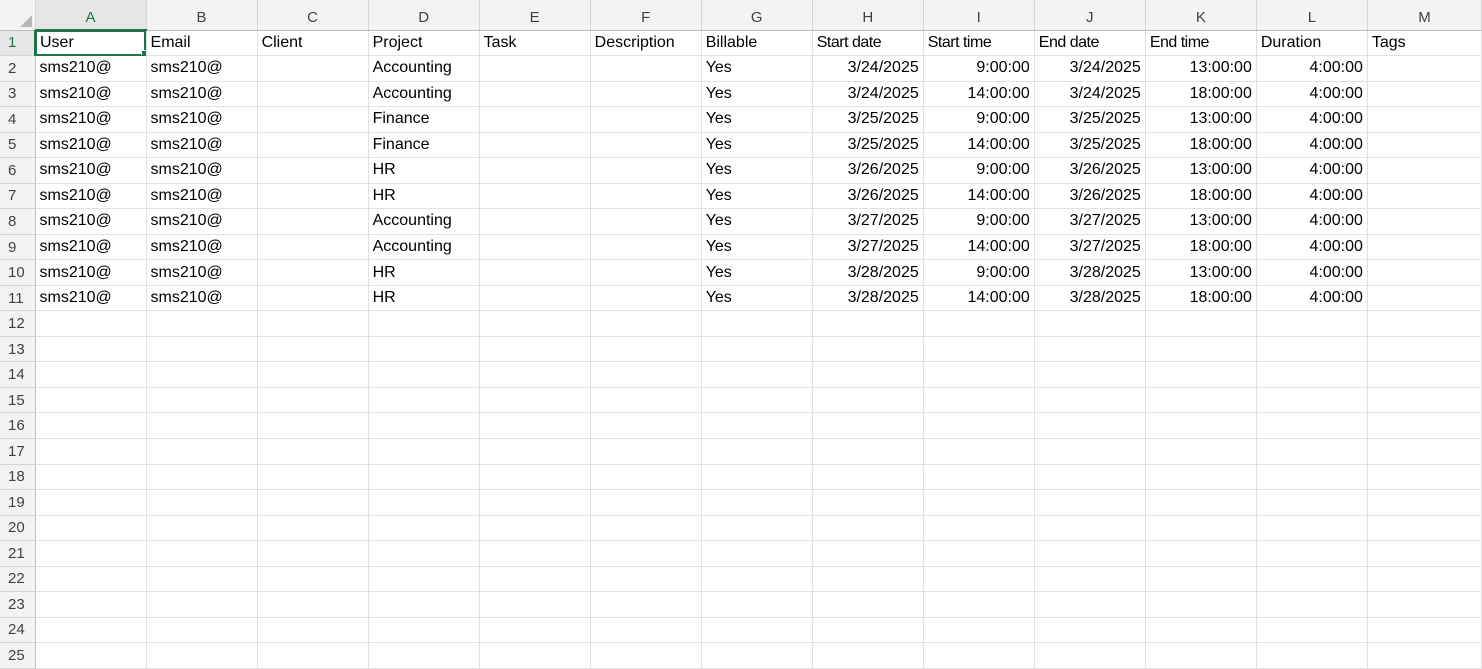 The width and height of the screenshot is (1482, 669). Describe the element at coordinates (18, 323) in the screenshot. I see `row-header-12: 12` at that location.